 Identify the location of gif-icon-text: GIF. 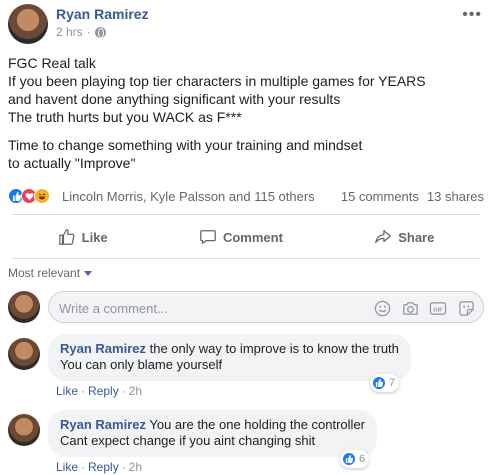
(438, 310).